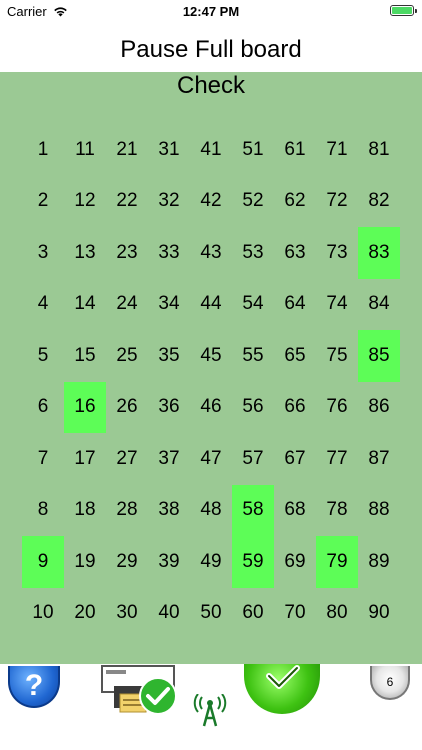 The height and width of the screenshot is (750, 422). Describe the element at coordinates (295, 305) in the screenshot. I see `number-cell: 64` at that location.